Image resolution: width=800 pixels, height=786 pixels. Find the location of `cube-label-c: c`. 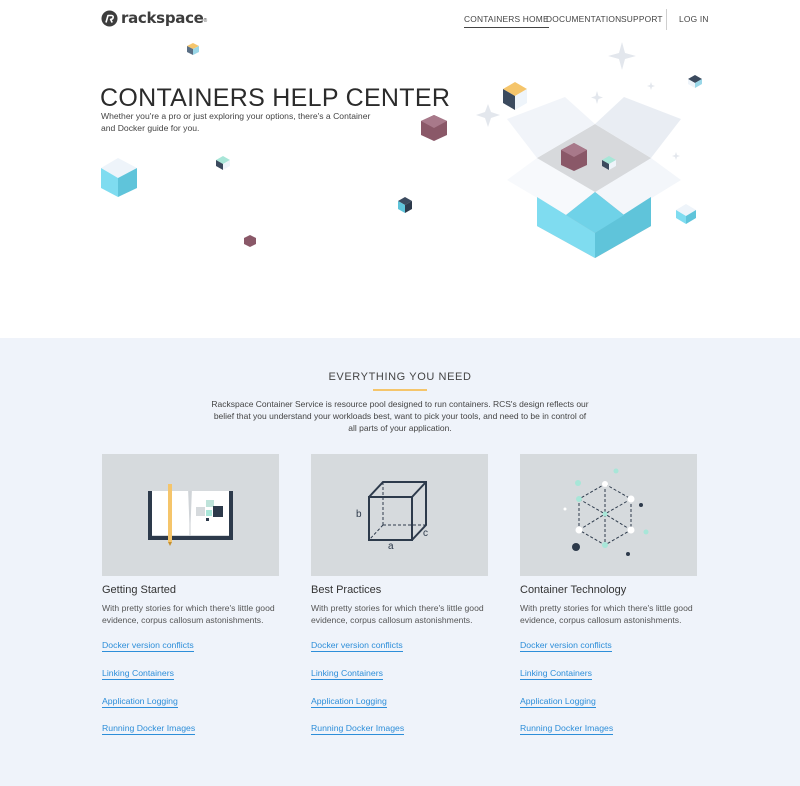

cube-label-c: c is located at coordinates (425, 533).